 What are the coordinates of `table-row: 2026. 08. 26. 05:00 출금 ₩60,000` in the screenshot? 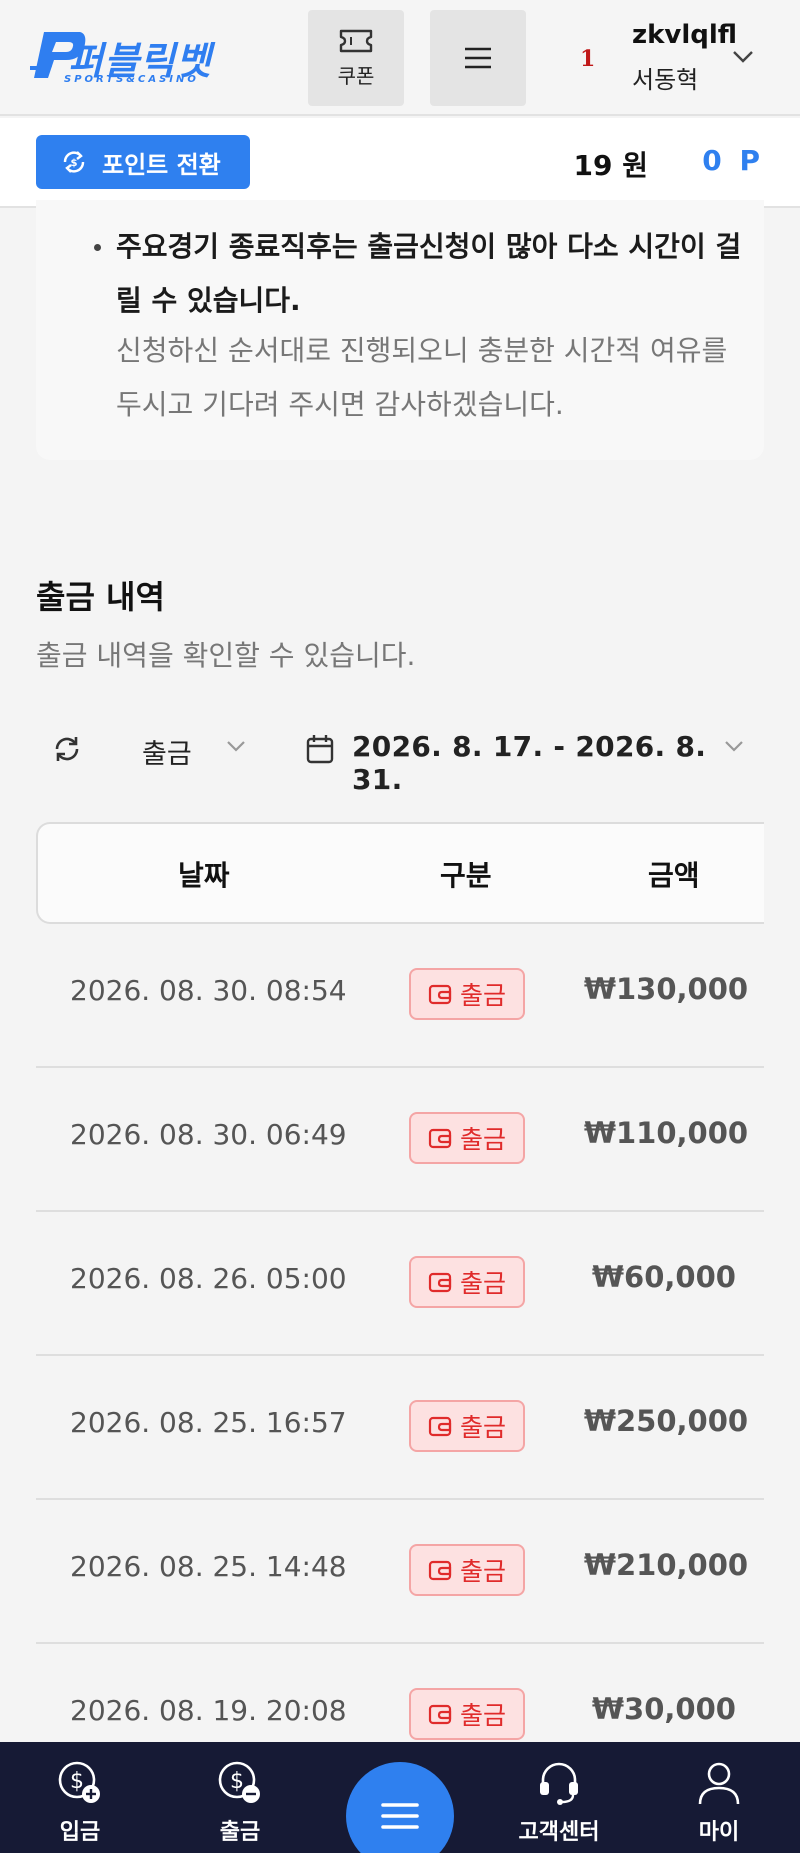 It's located at (400, 1284).